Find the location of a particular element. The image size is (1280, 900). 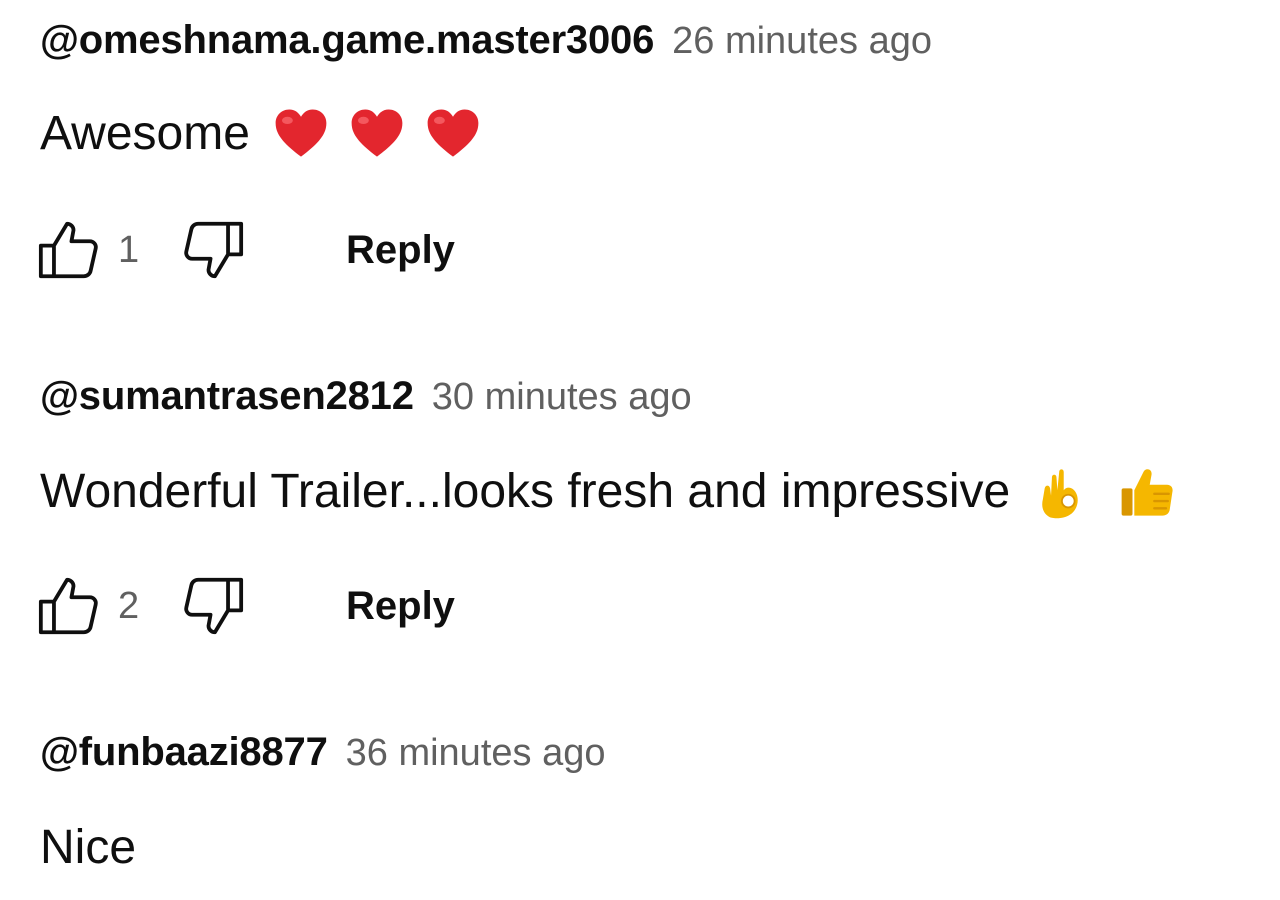

comment-timestamp: 36 minutes ago is located at coordinates (476, 753).